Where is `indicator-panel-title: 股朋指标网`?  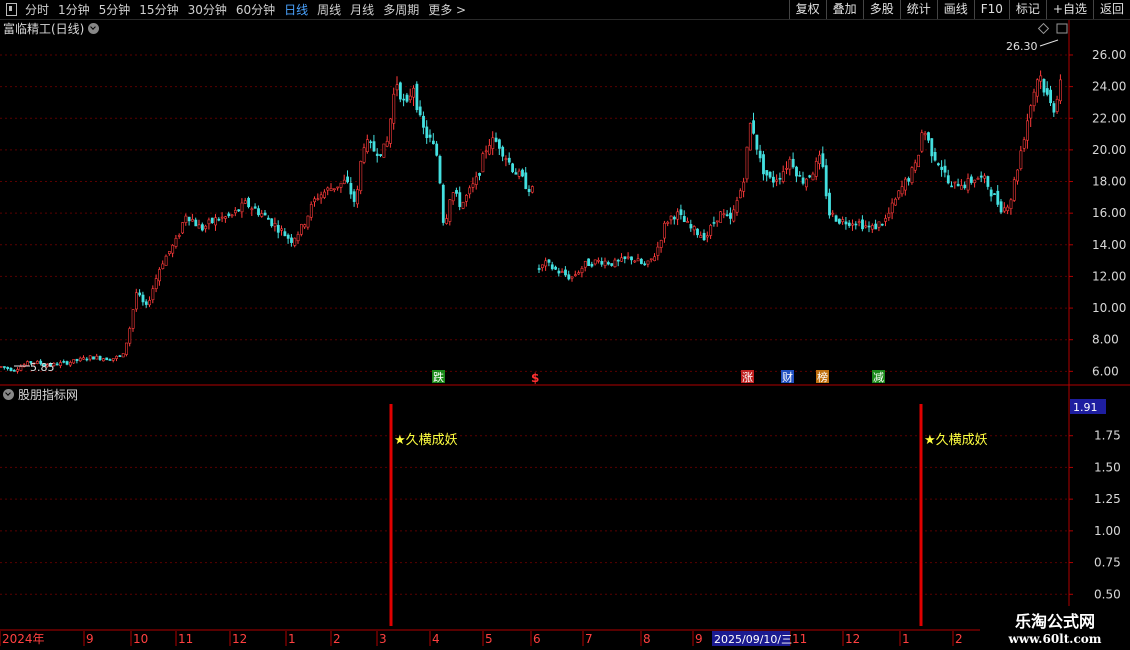
indicator-panel-title: 股朋指标网 is located at coordinates (48, 395).